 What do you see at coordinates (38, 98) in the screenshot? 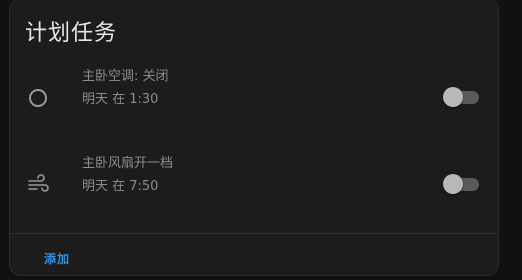
I see `circle-outline-icon` at bounding box center [38, 98].